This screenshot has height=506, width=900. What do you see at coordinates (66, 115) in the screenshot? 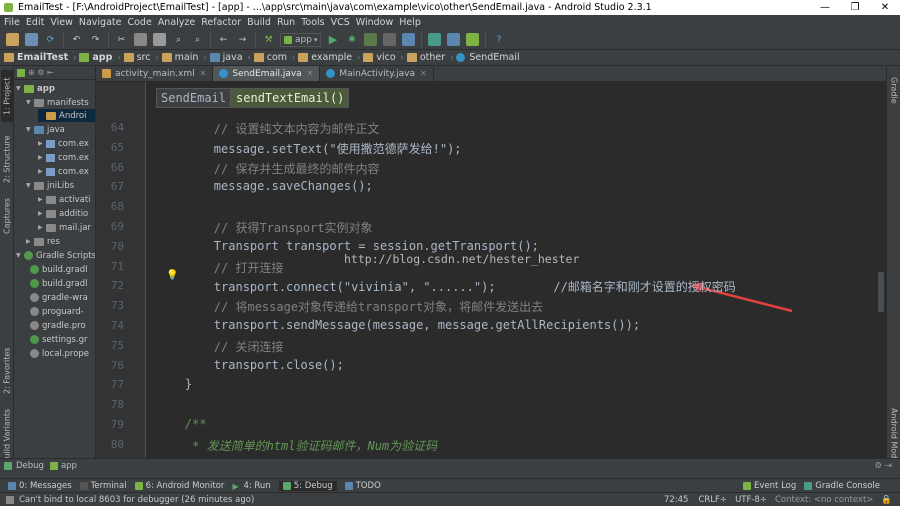
I see `tree-item-androidmanifest: Androi` at bounding box center [66, 115].